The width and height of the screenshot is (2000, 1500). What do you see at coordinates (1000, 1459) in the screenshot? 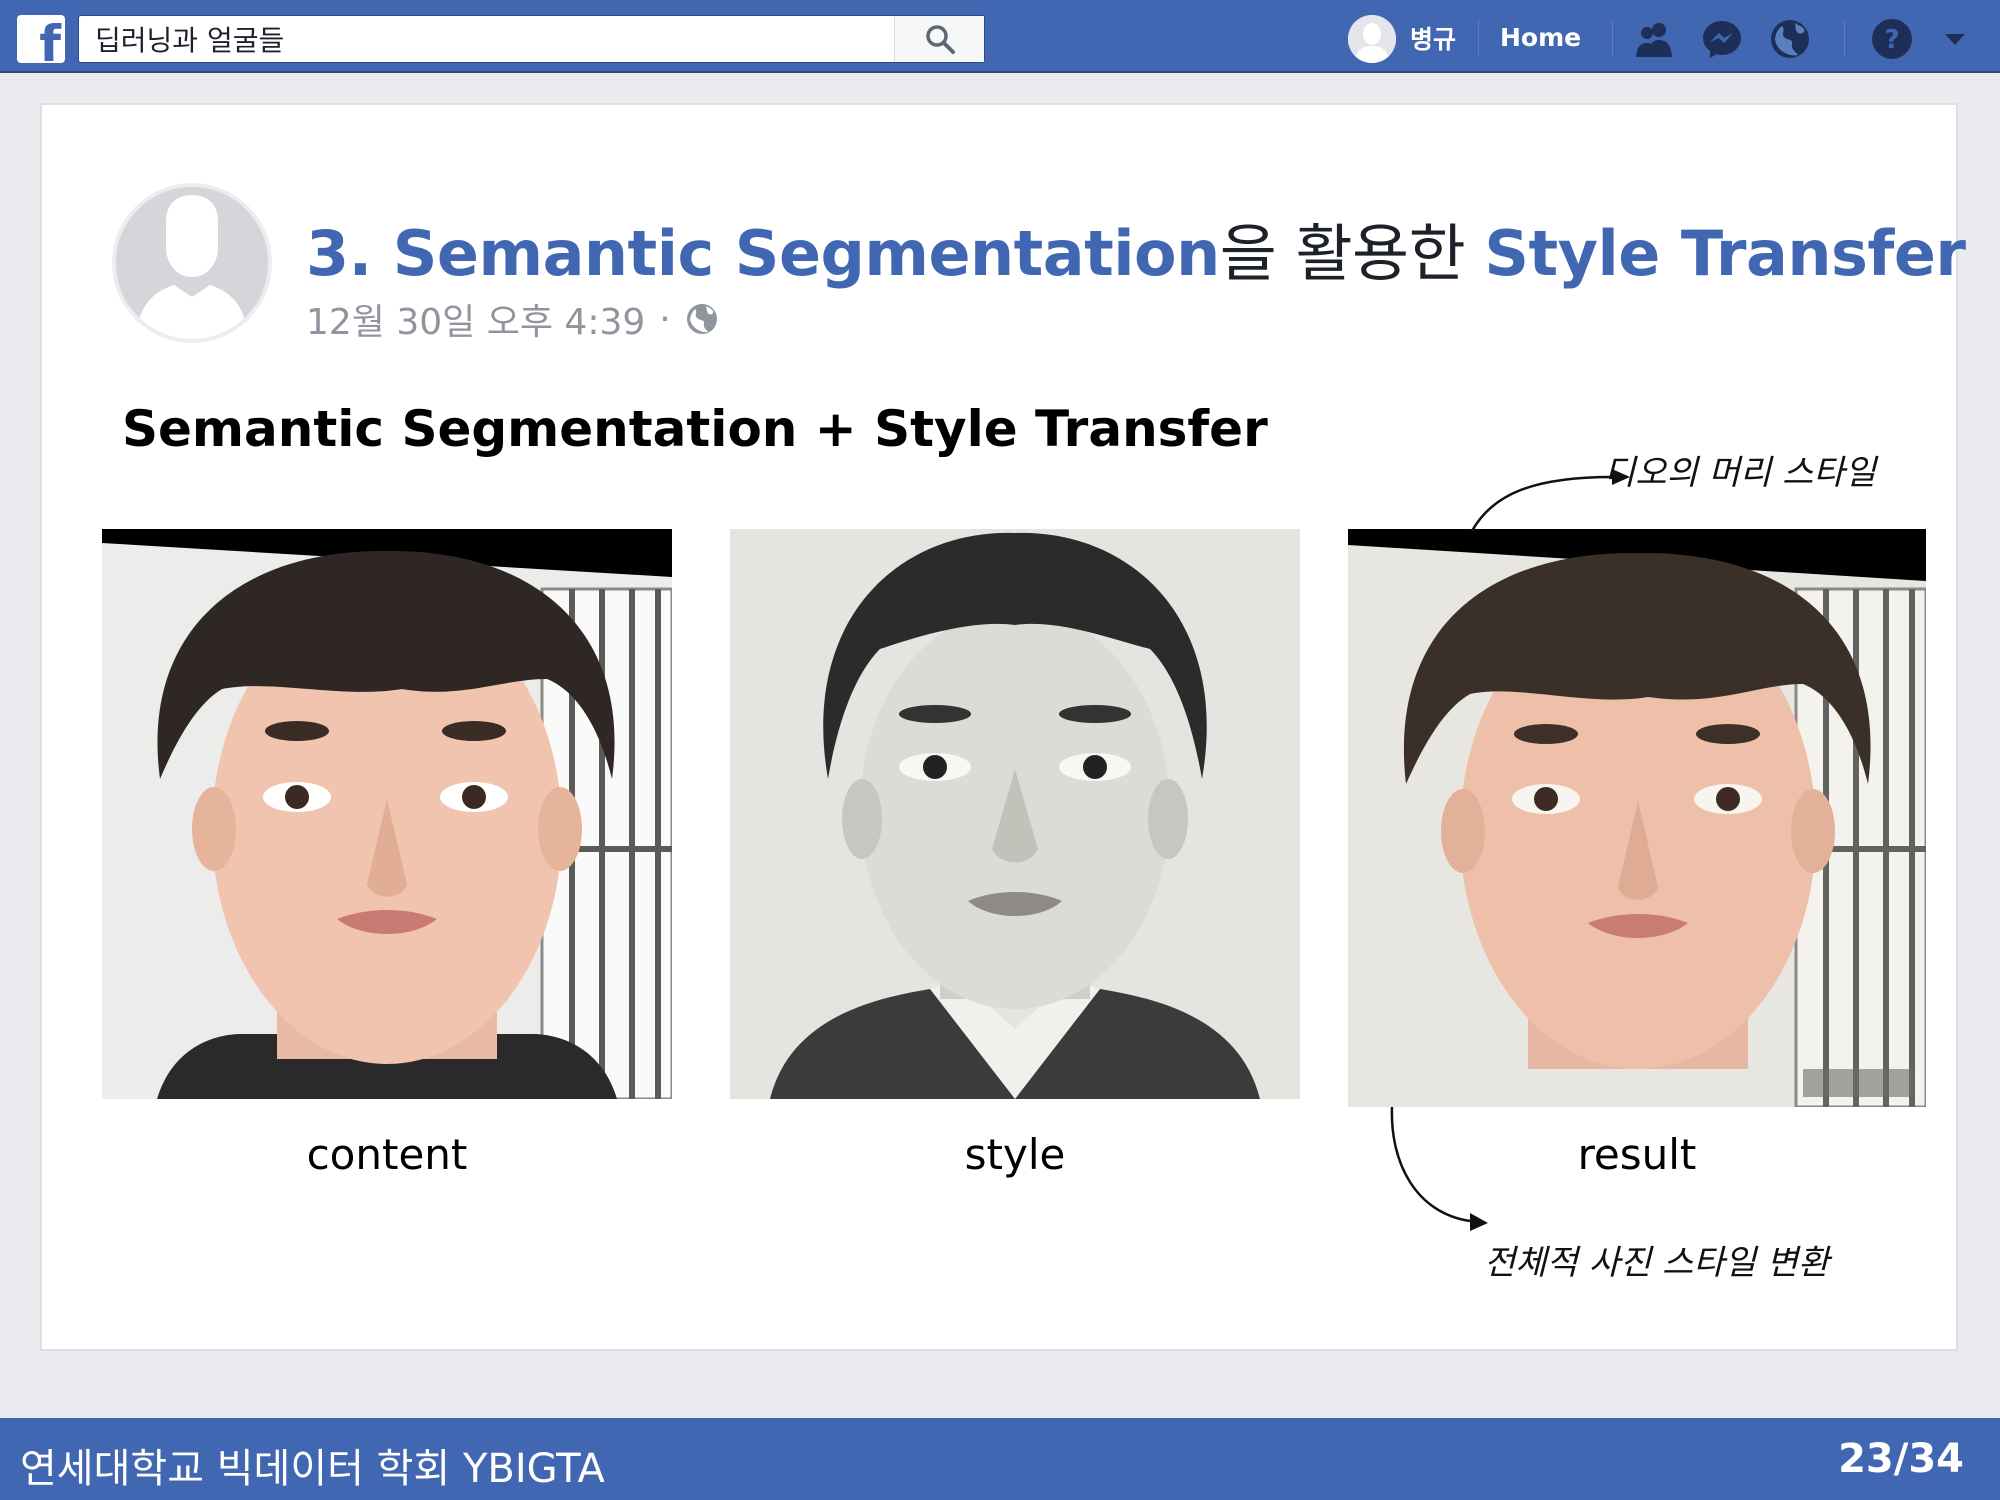
I see `slide-footer: 연세대학교 빅데이터 학회 YBIGTA 23/34` at bounding box center [1000, 1459].